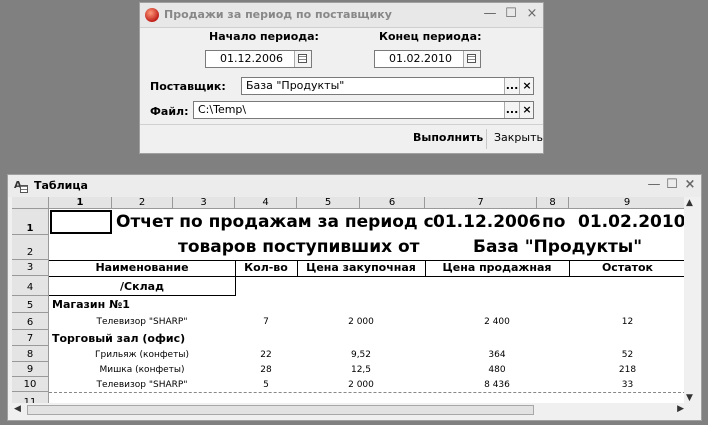  I want to click on dialog-title: Продажи за период по поставщику, so click(278, 14).